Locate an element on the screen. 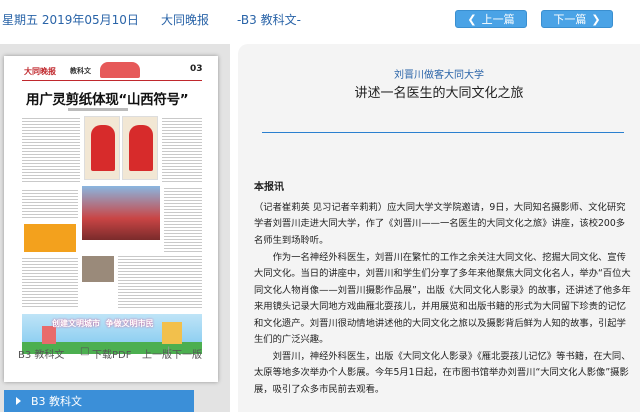 Image resolution: width=640 pixels, height=412 pixels. thumbnail-caption-row: B3 教科文 □ 下载PDF 上一版 | 下一版 is located at coordinates (115, 353).